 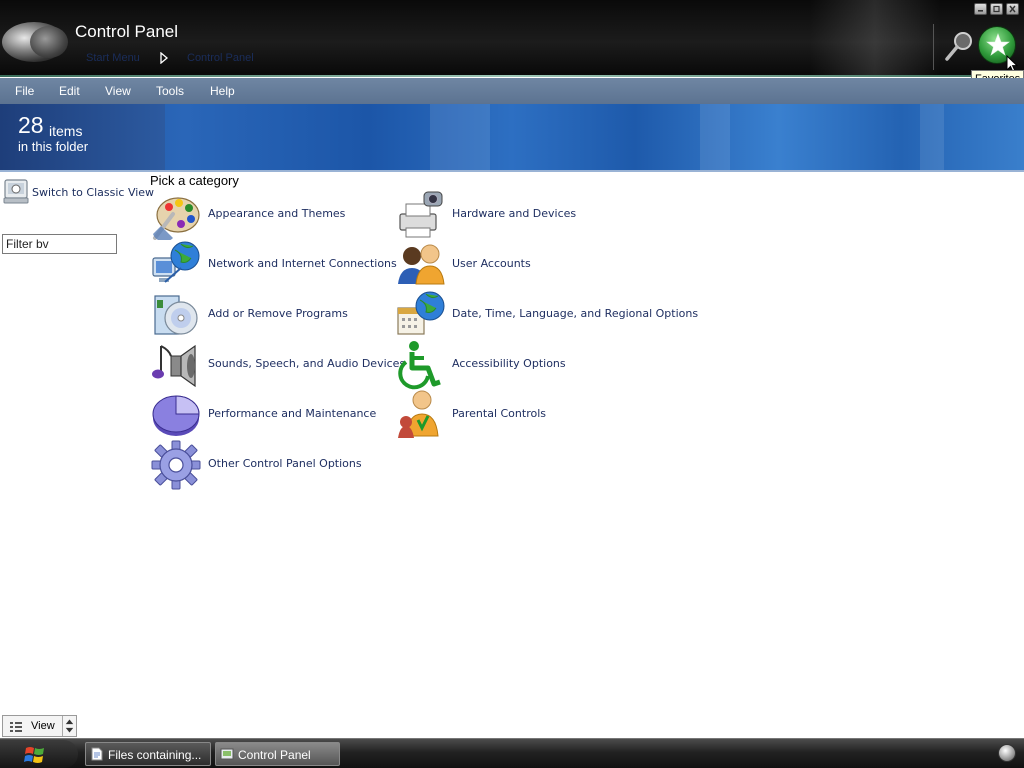 I want to click on star-icon, so click(x=998, y=44).